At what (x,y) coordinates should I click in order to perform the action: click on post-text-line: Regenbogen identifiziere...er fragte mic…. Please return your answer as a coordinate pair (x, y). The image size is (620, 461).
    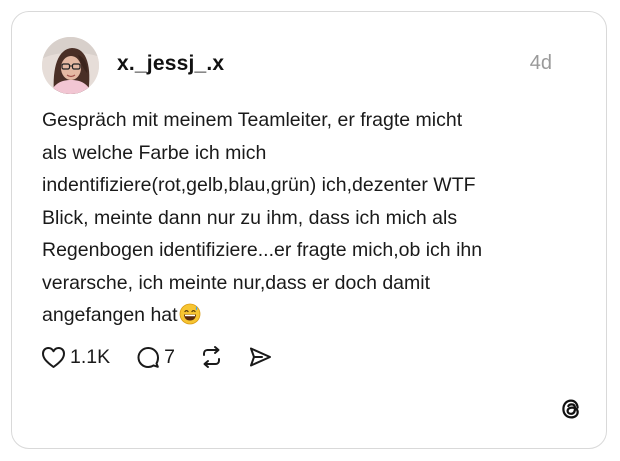
    Looking at the image, I should click on (262, 250).